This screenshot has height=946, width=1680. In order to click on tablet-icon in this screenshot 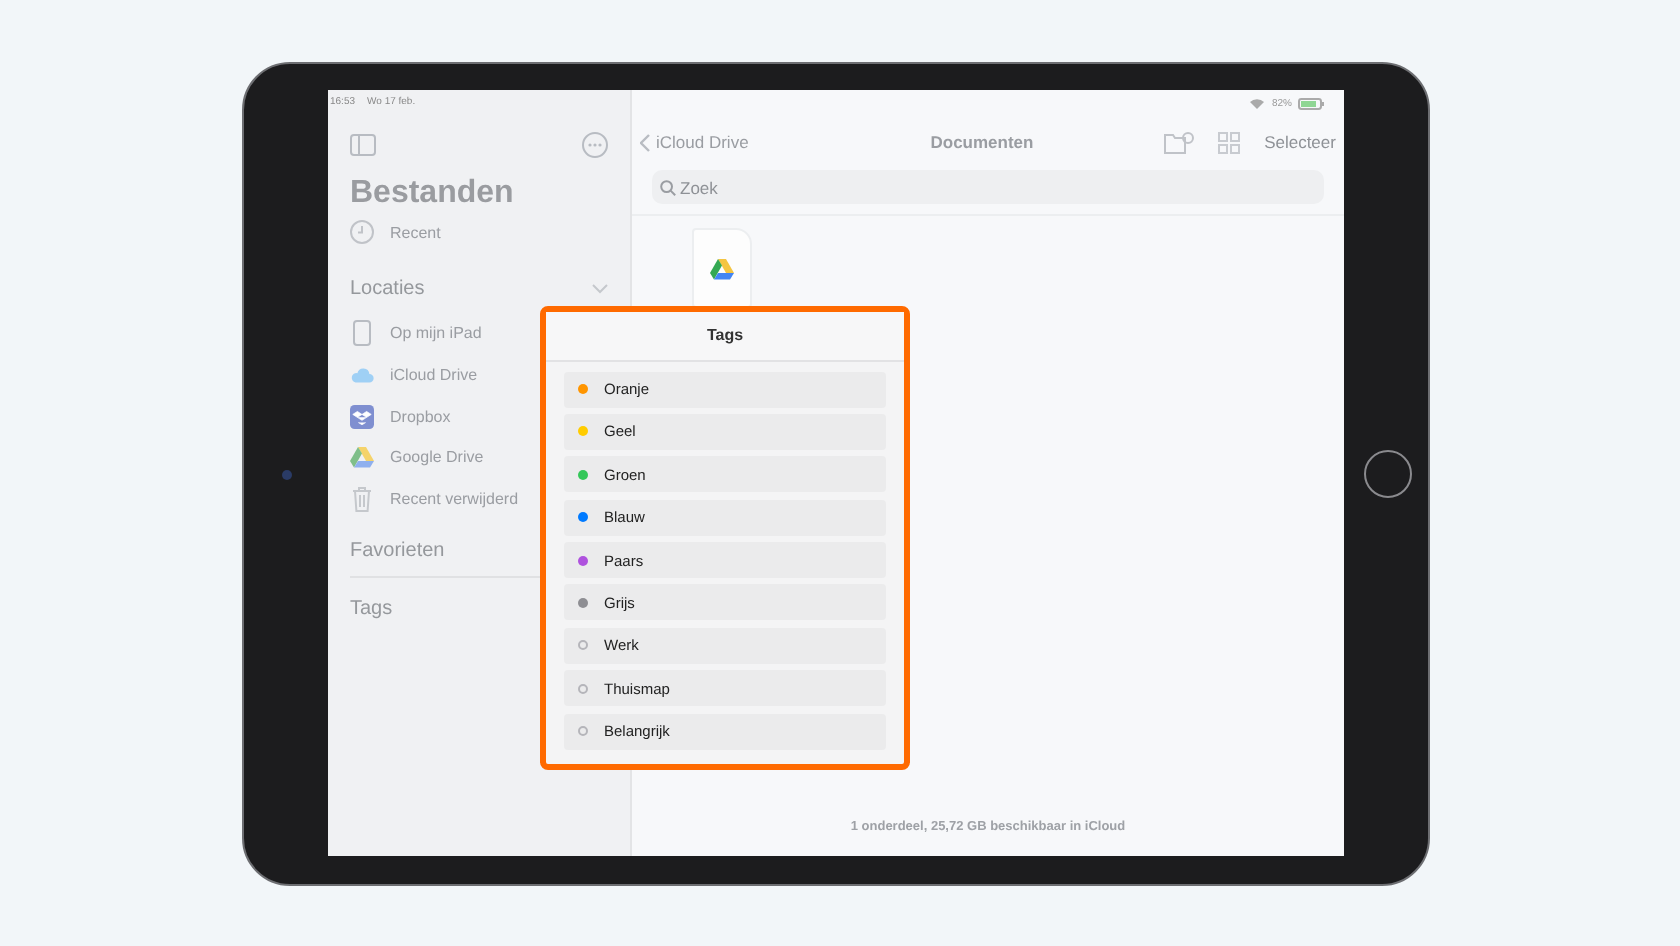, I will do `click(362, 333)`.